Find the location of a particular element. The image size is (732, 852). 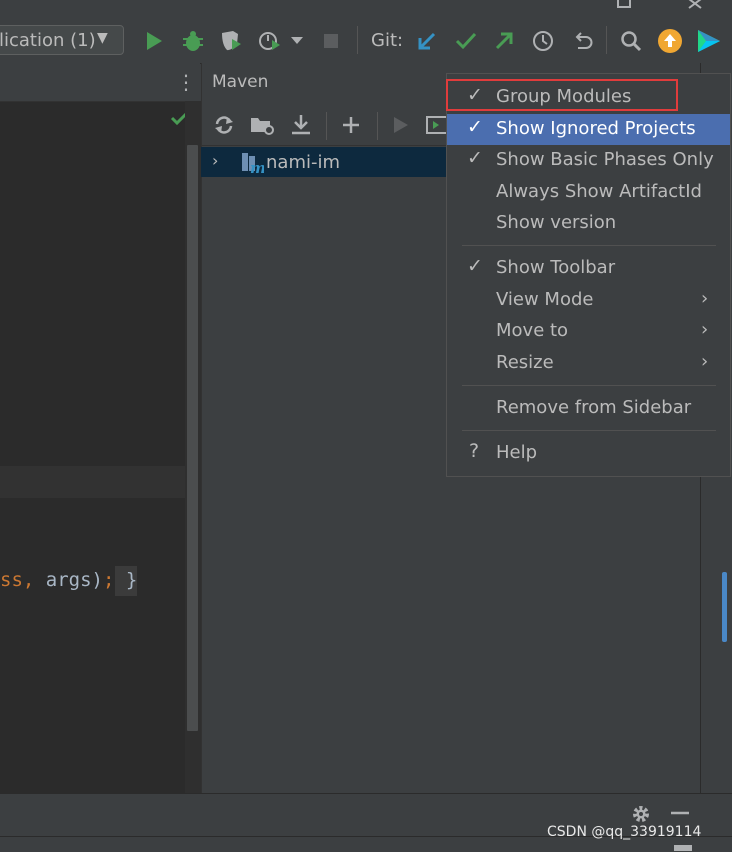

generate-sources-icon is located at coordinates (263, 125).